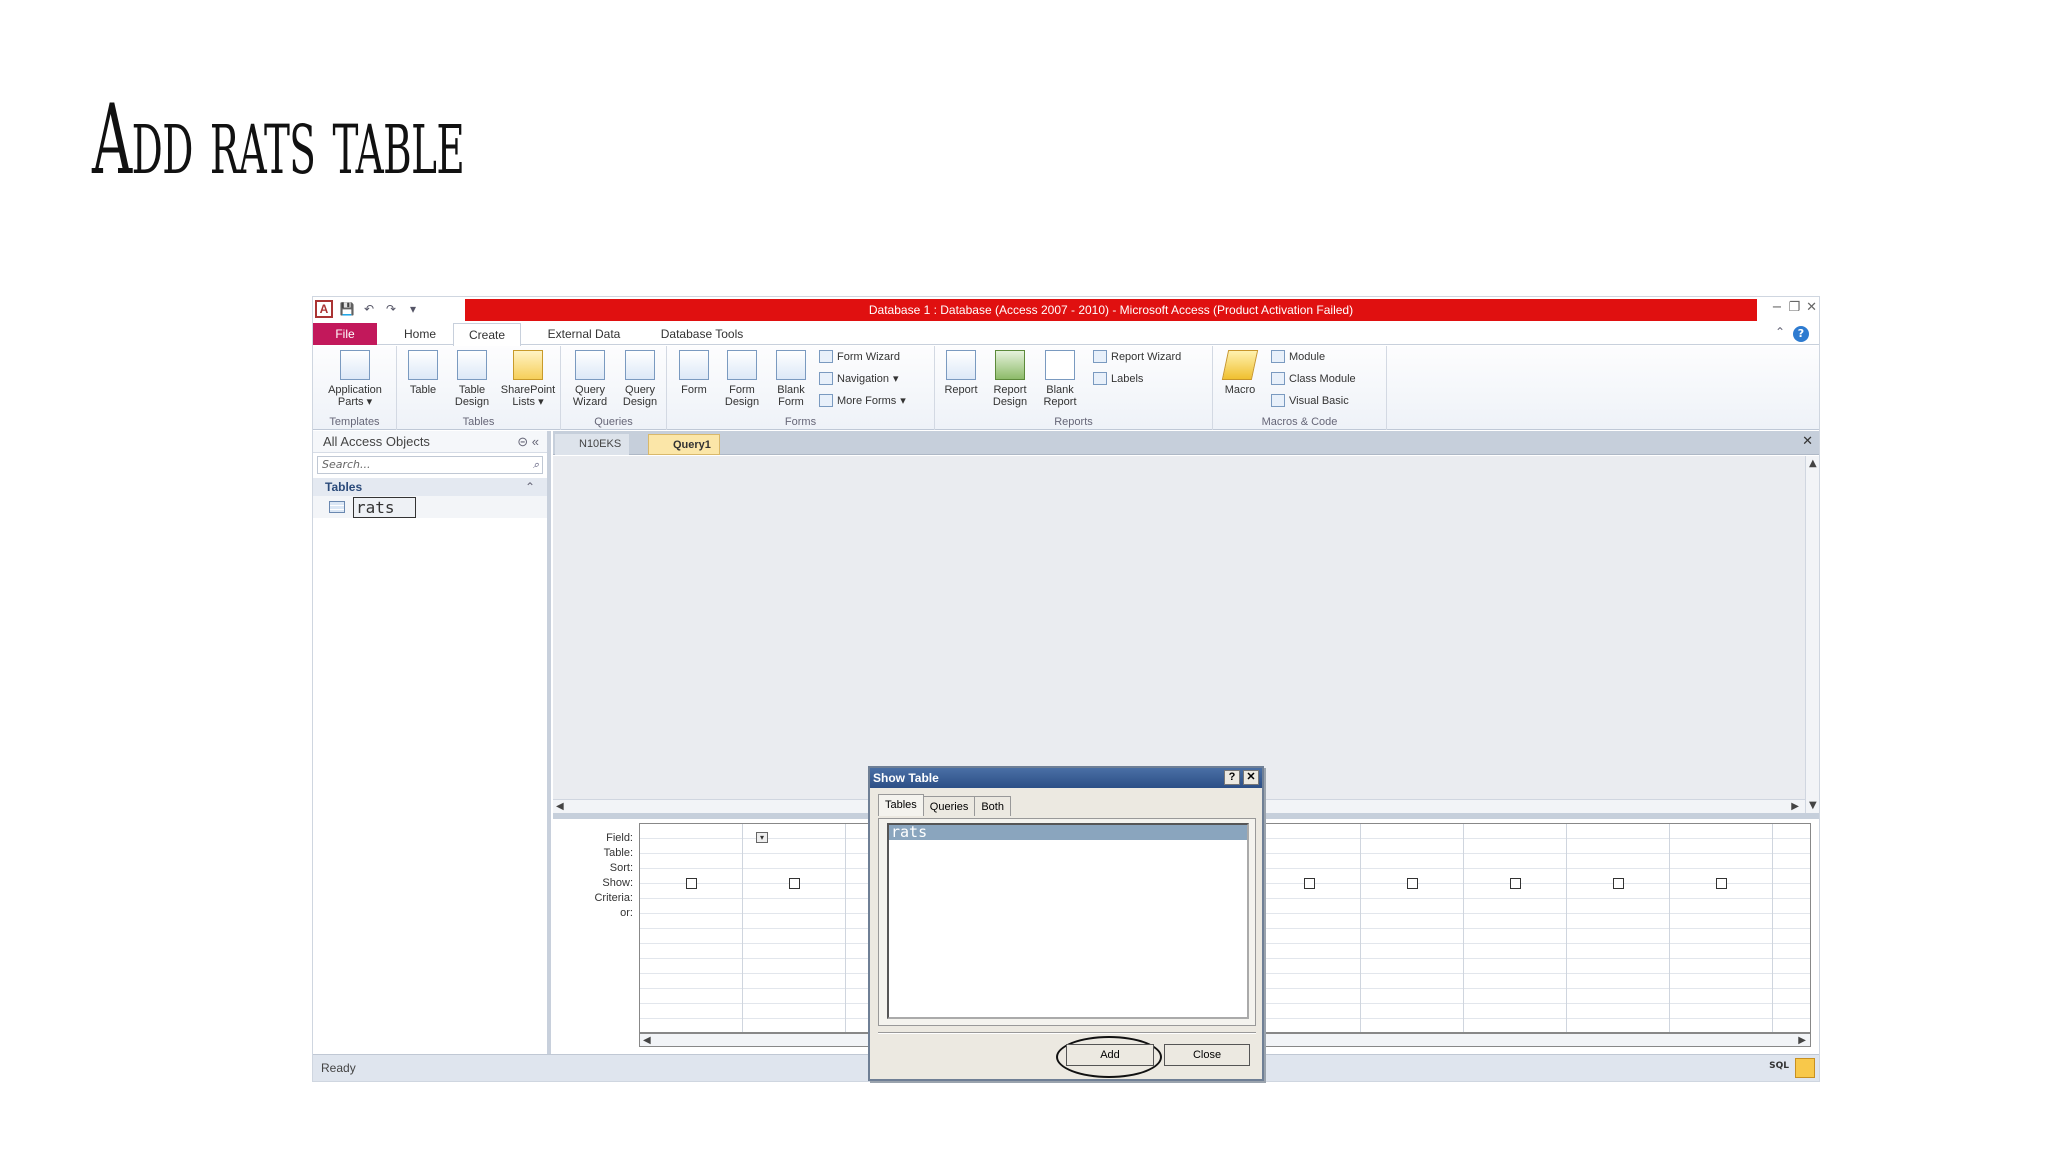 The image size is (2048, 1152). I want to click on report-design-button: Report Design, so click(1010, 379).